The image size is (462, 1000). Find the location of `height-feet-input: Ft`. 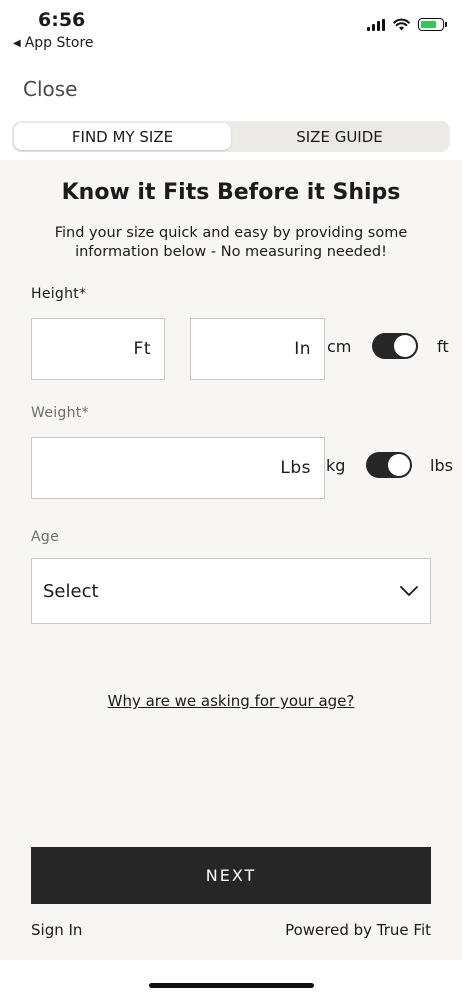

height-feet-input: Ft is located at coordinates (98, 349).